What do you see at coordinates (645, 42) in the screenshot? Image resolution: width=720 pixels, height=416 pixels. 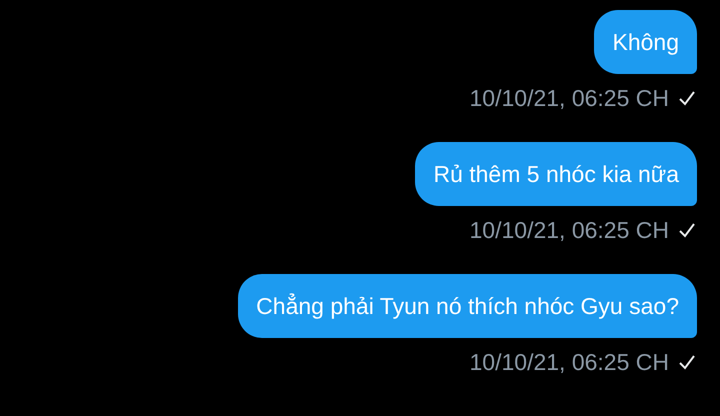 I see `message-bubble: Không` at bounding box center [645, 42].